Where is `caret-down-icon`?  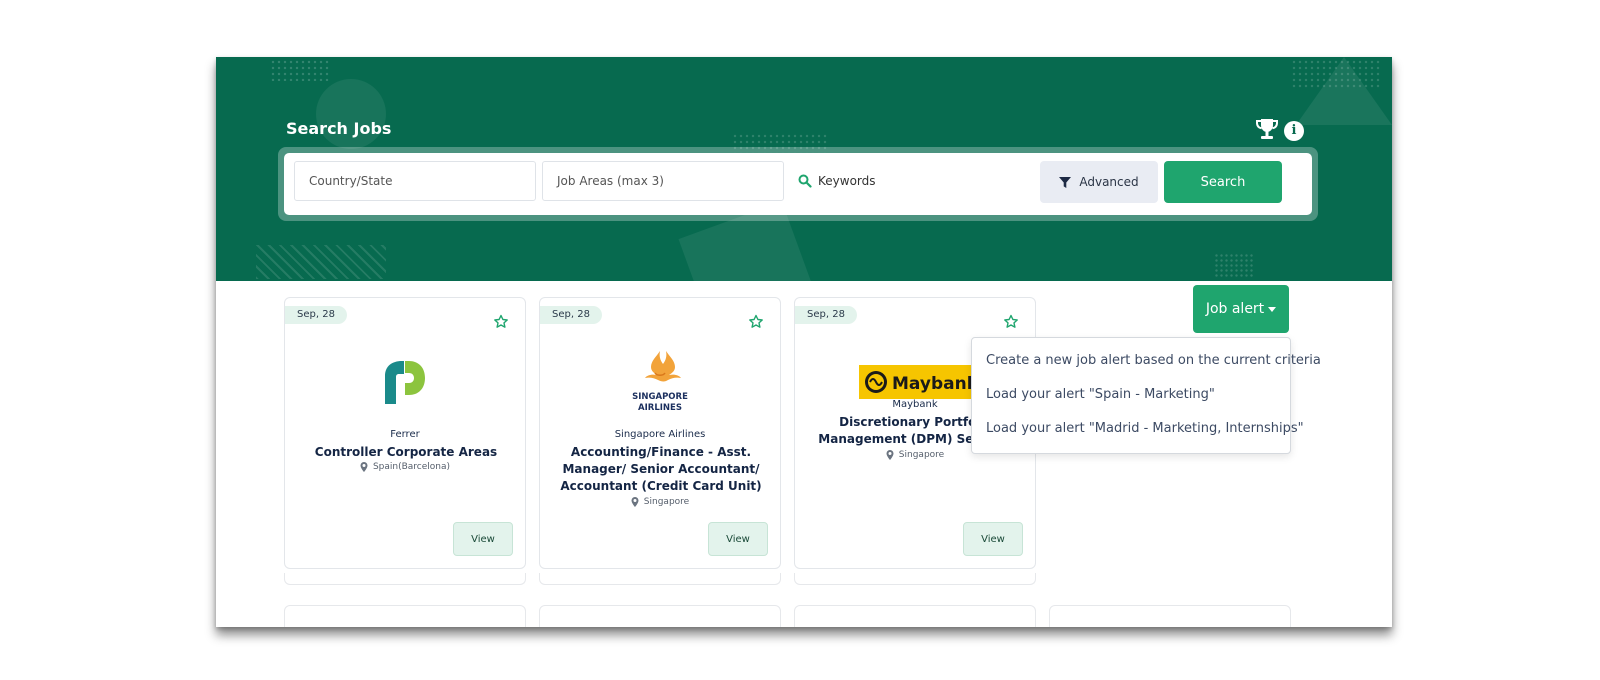 caret-down-icon is located at coordinates (1272, 309).